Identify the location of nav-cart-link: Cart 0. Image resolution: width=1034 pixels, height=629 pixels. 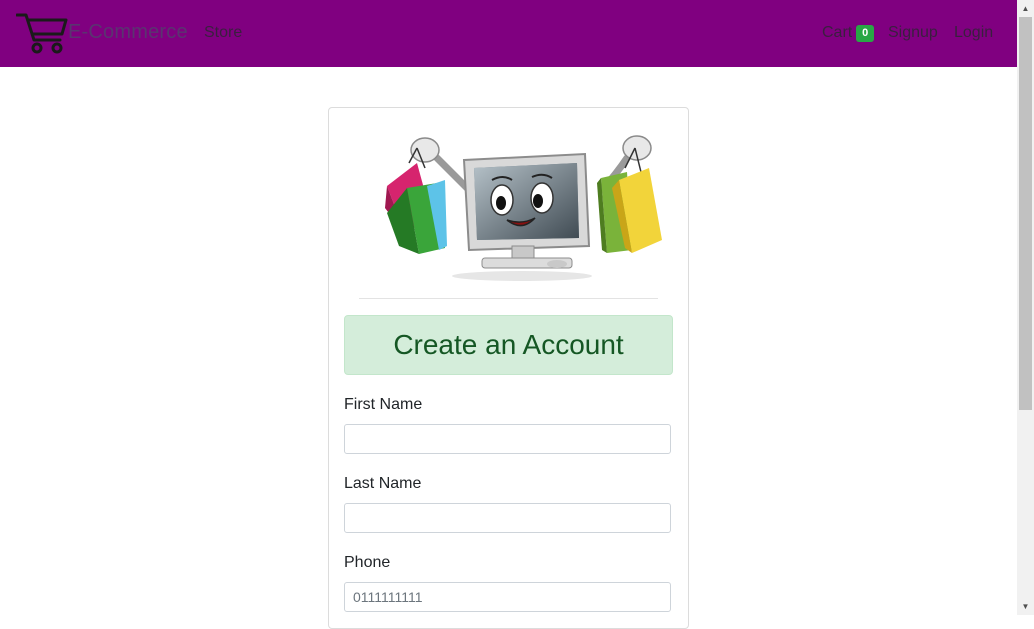
(848, 33).